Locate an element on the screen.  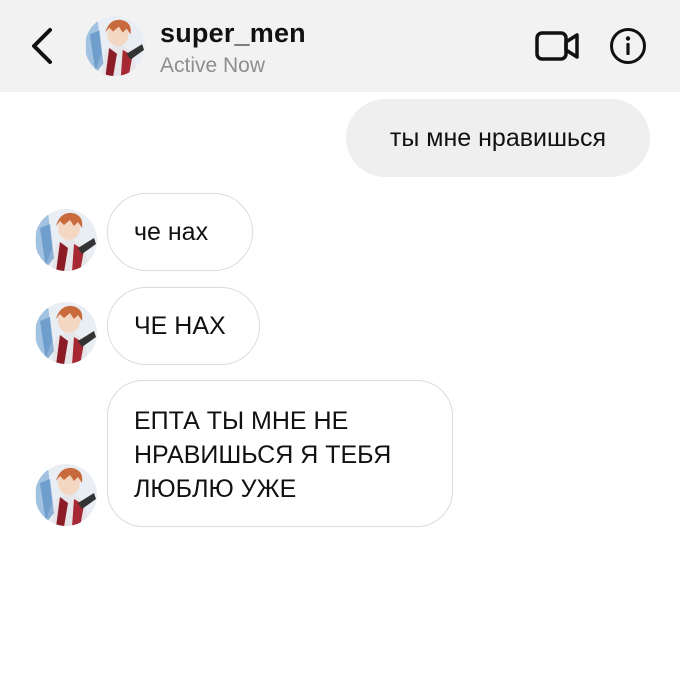
back-button is located at coordinates (42, 46).